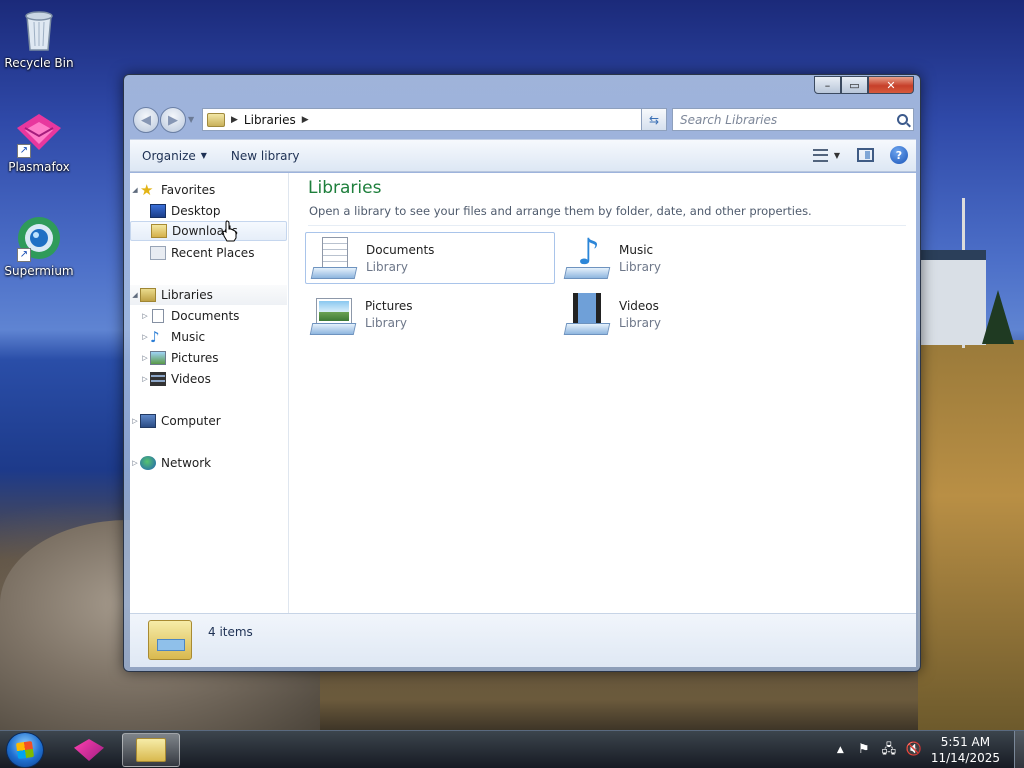  Describe the element at coordinates (148, 463) in the screenshot. I see `network-icon` at that location.